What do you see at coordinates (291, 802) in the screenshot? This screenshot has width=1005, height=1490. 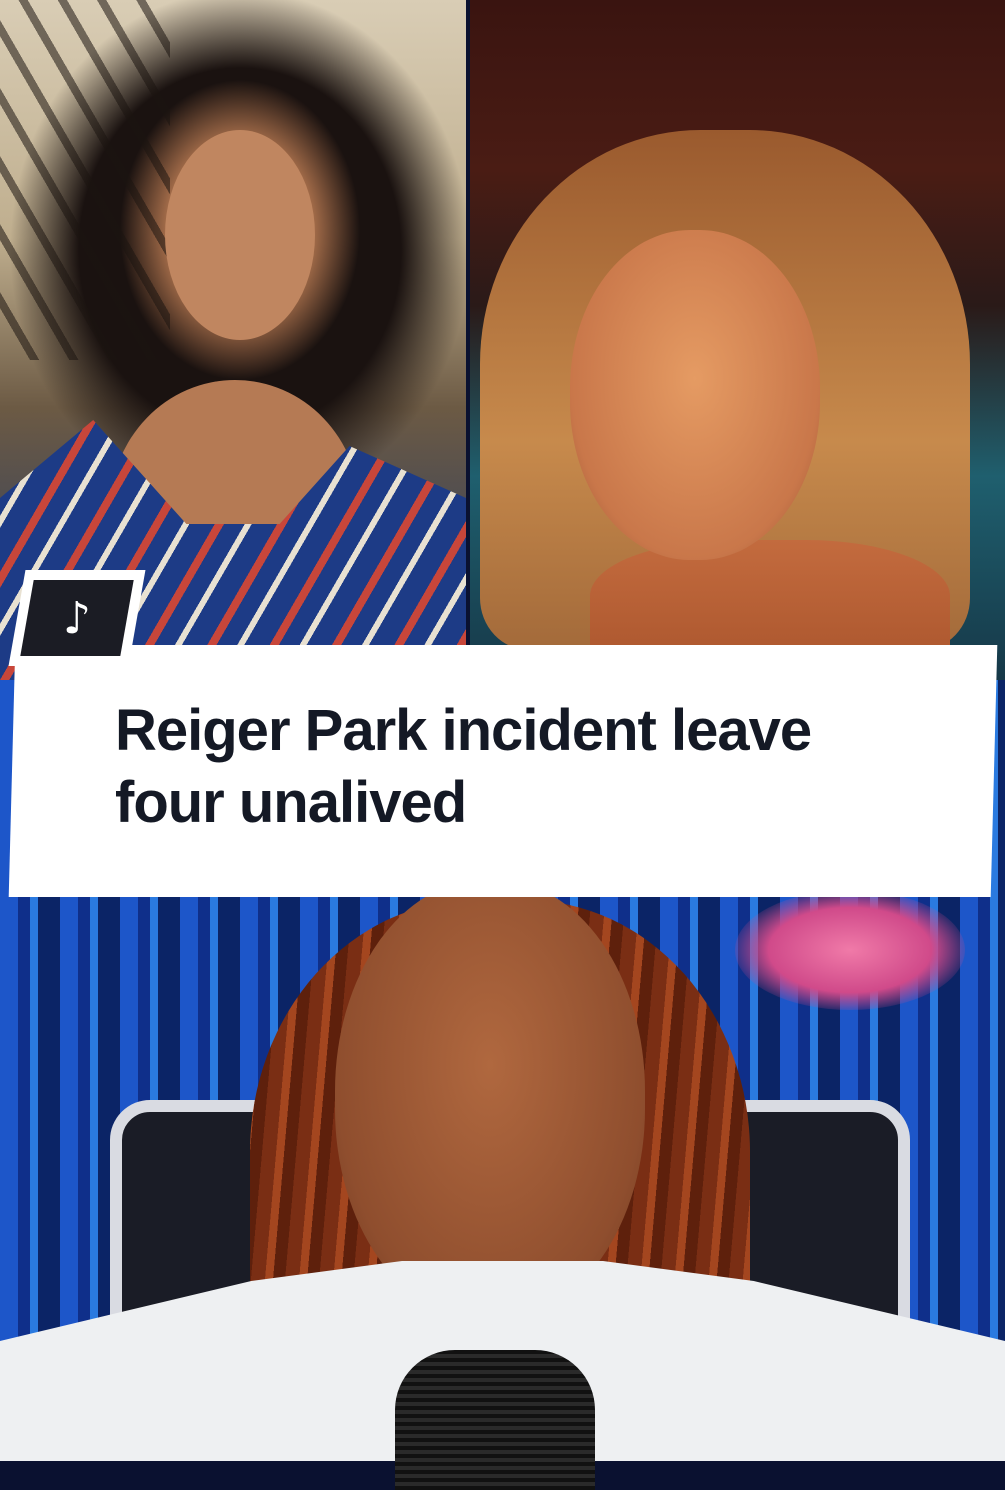 I see `caption-line-2: four unalived` at bounding box center [291, 802].